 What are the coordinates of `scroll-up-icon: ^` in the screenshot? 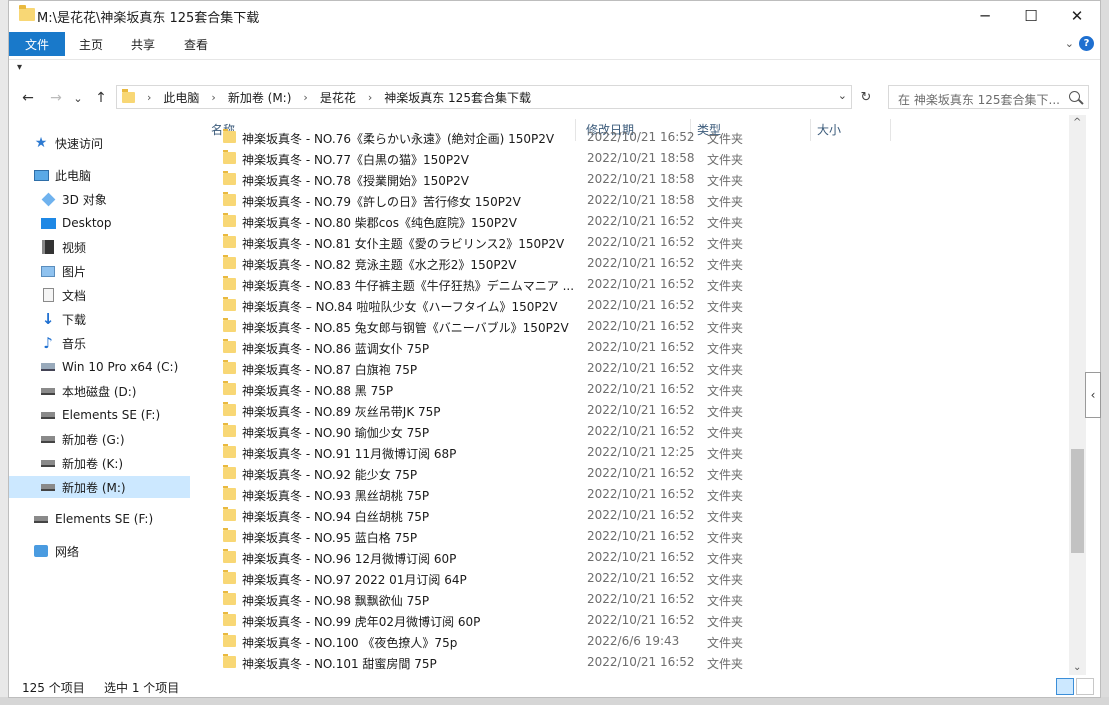 It's located at (1077, 122).